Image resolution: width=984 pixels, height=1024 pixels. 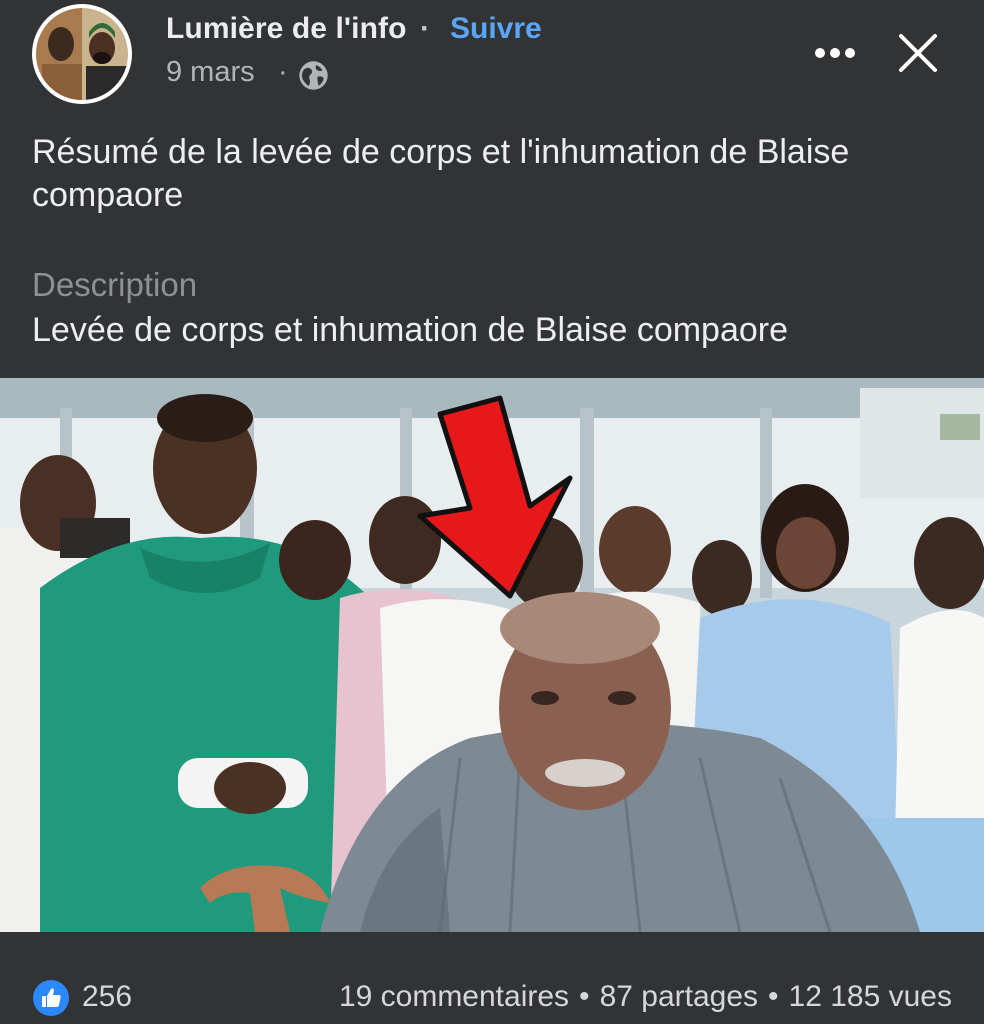 What do you see at coordinates (107, 997) in the screenshot?
I see `like-count: 256` at bounding box center [107, 997].